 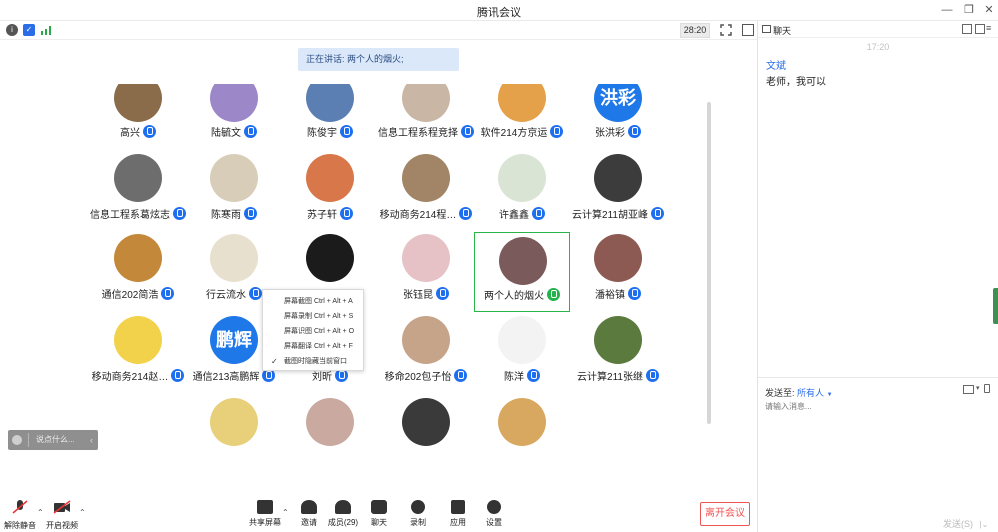 I want to click on send-to-selector: 发送至: 所有人 ▼, so click(x=799, y=392).